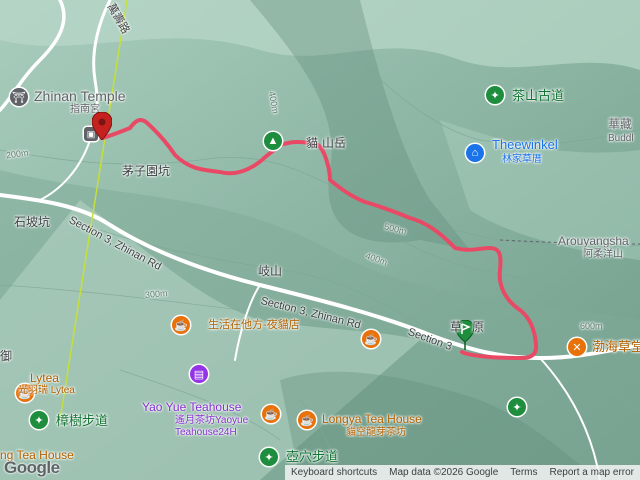 This screenshot has width=640, height=480. Describe the element at coordinates (334, 143) in the screenshot. I see `place-label: 山岳` at that location.